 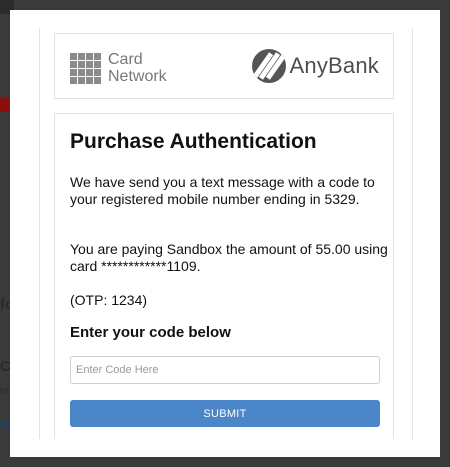 I want to click on logo-header: Card Network AnyBank, so click(x=224, y=66).